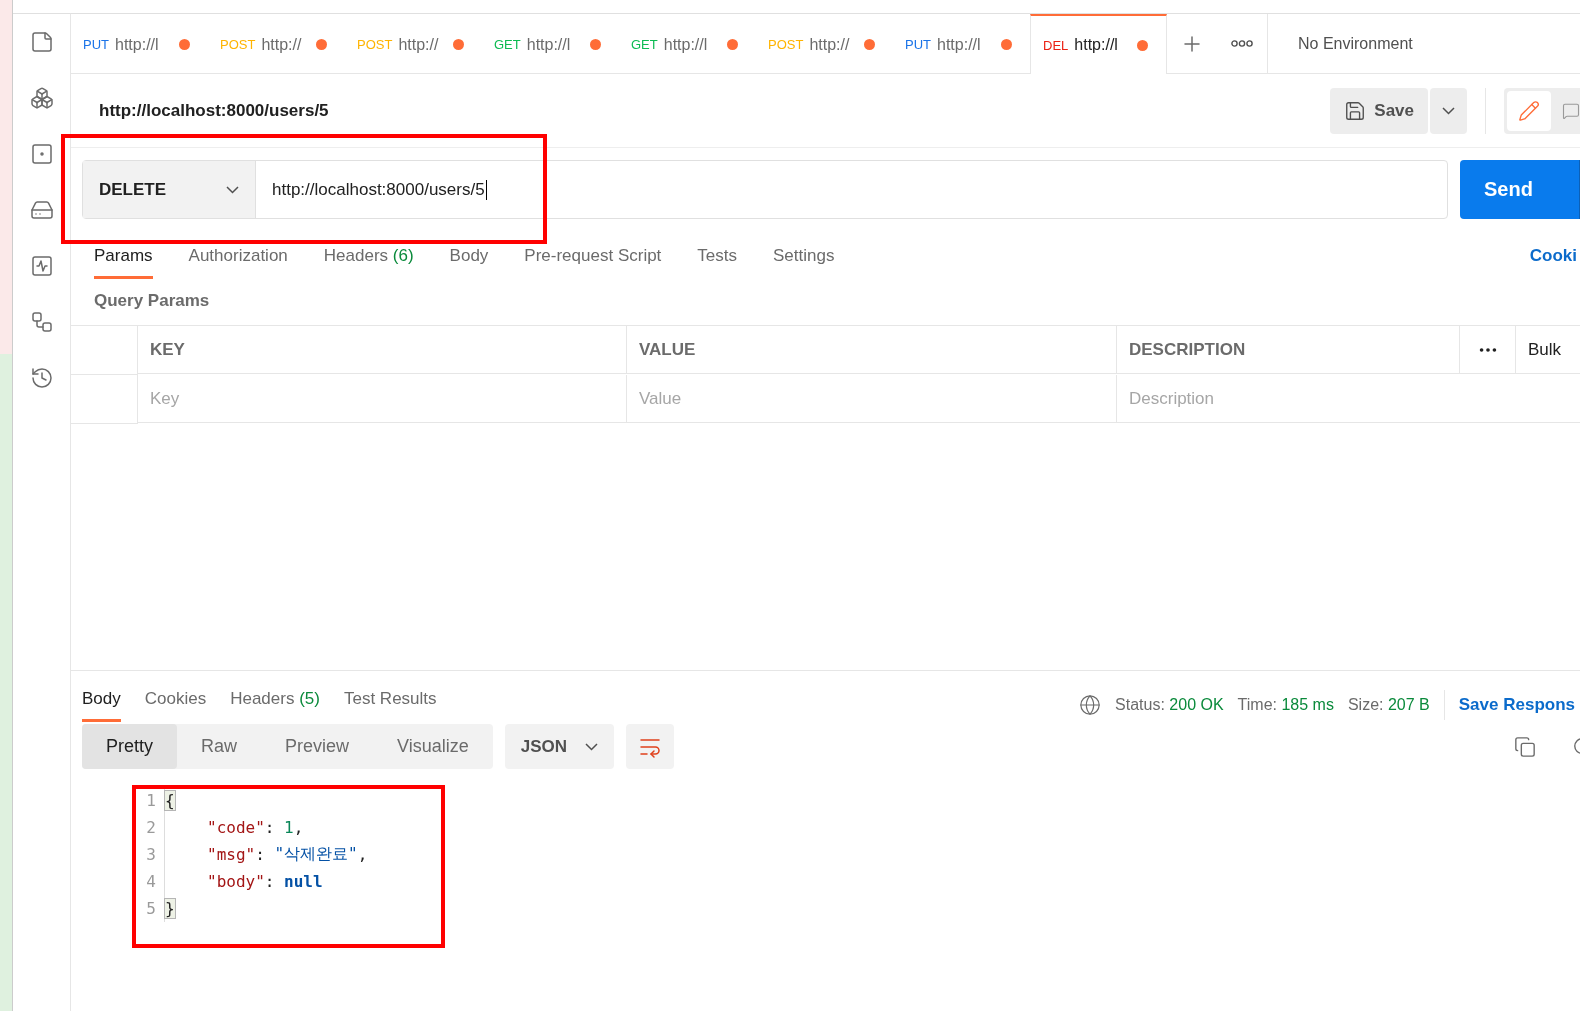  What do you see at coordinates (152, 301) in the screenshot?
I see `section-title: Query Params` at bounding box center [152, 301].